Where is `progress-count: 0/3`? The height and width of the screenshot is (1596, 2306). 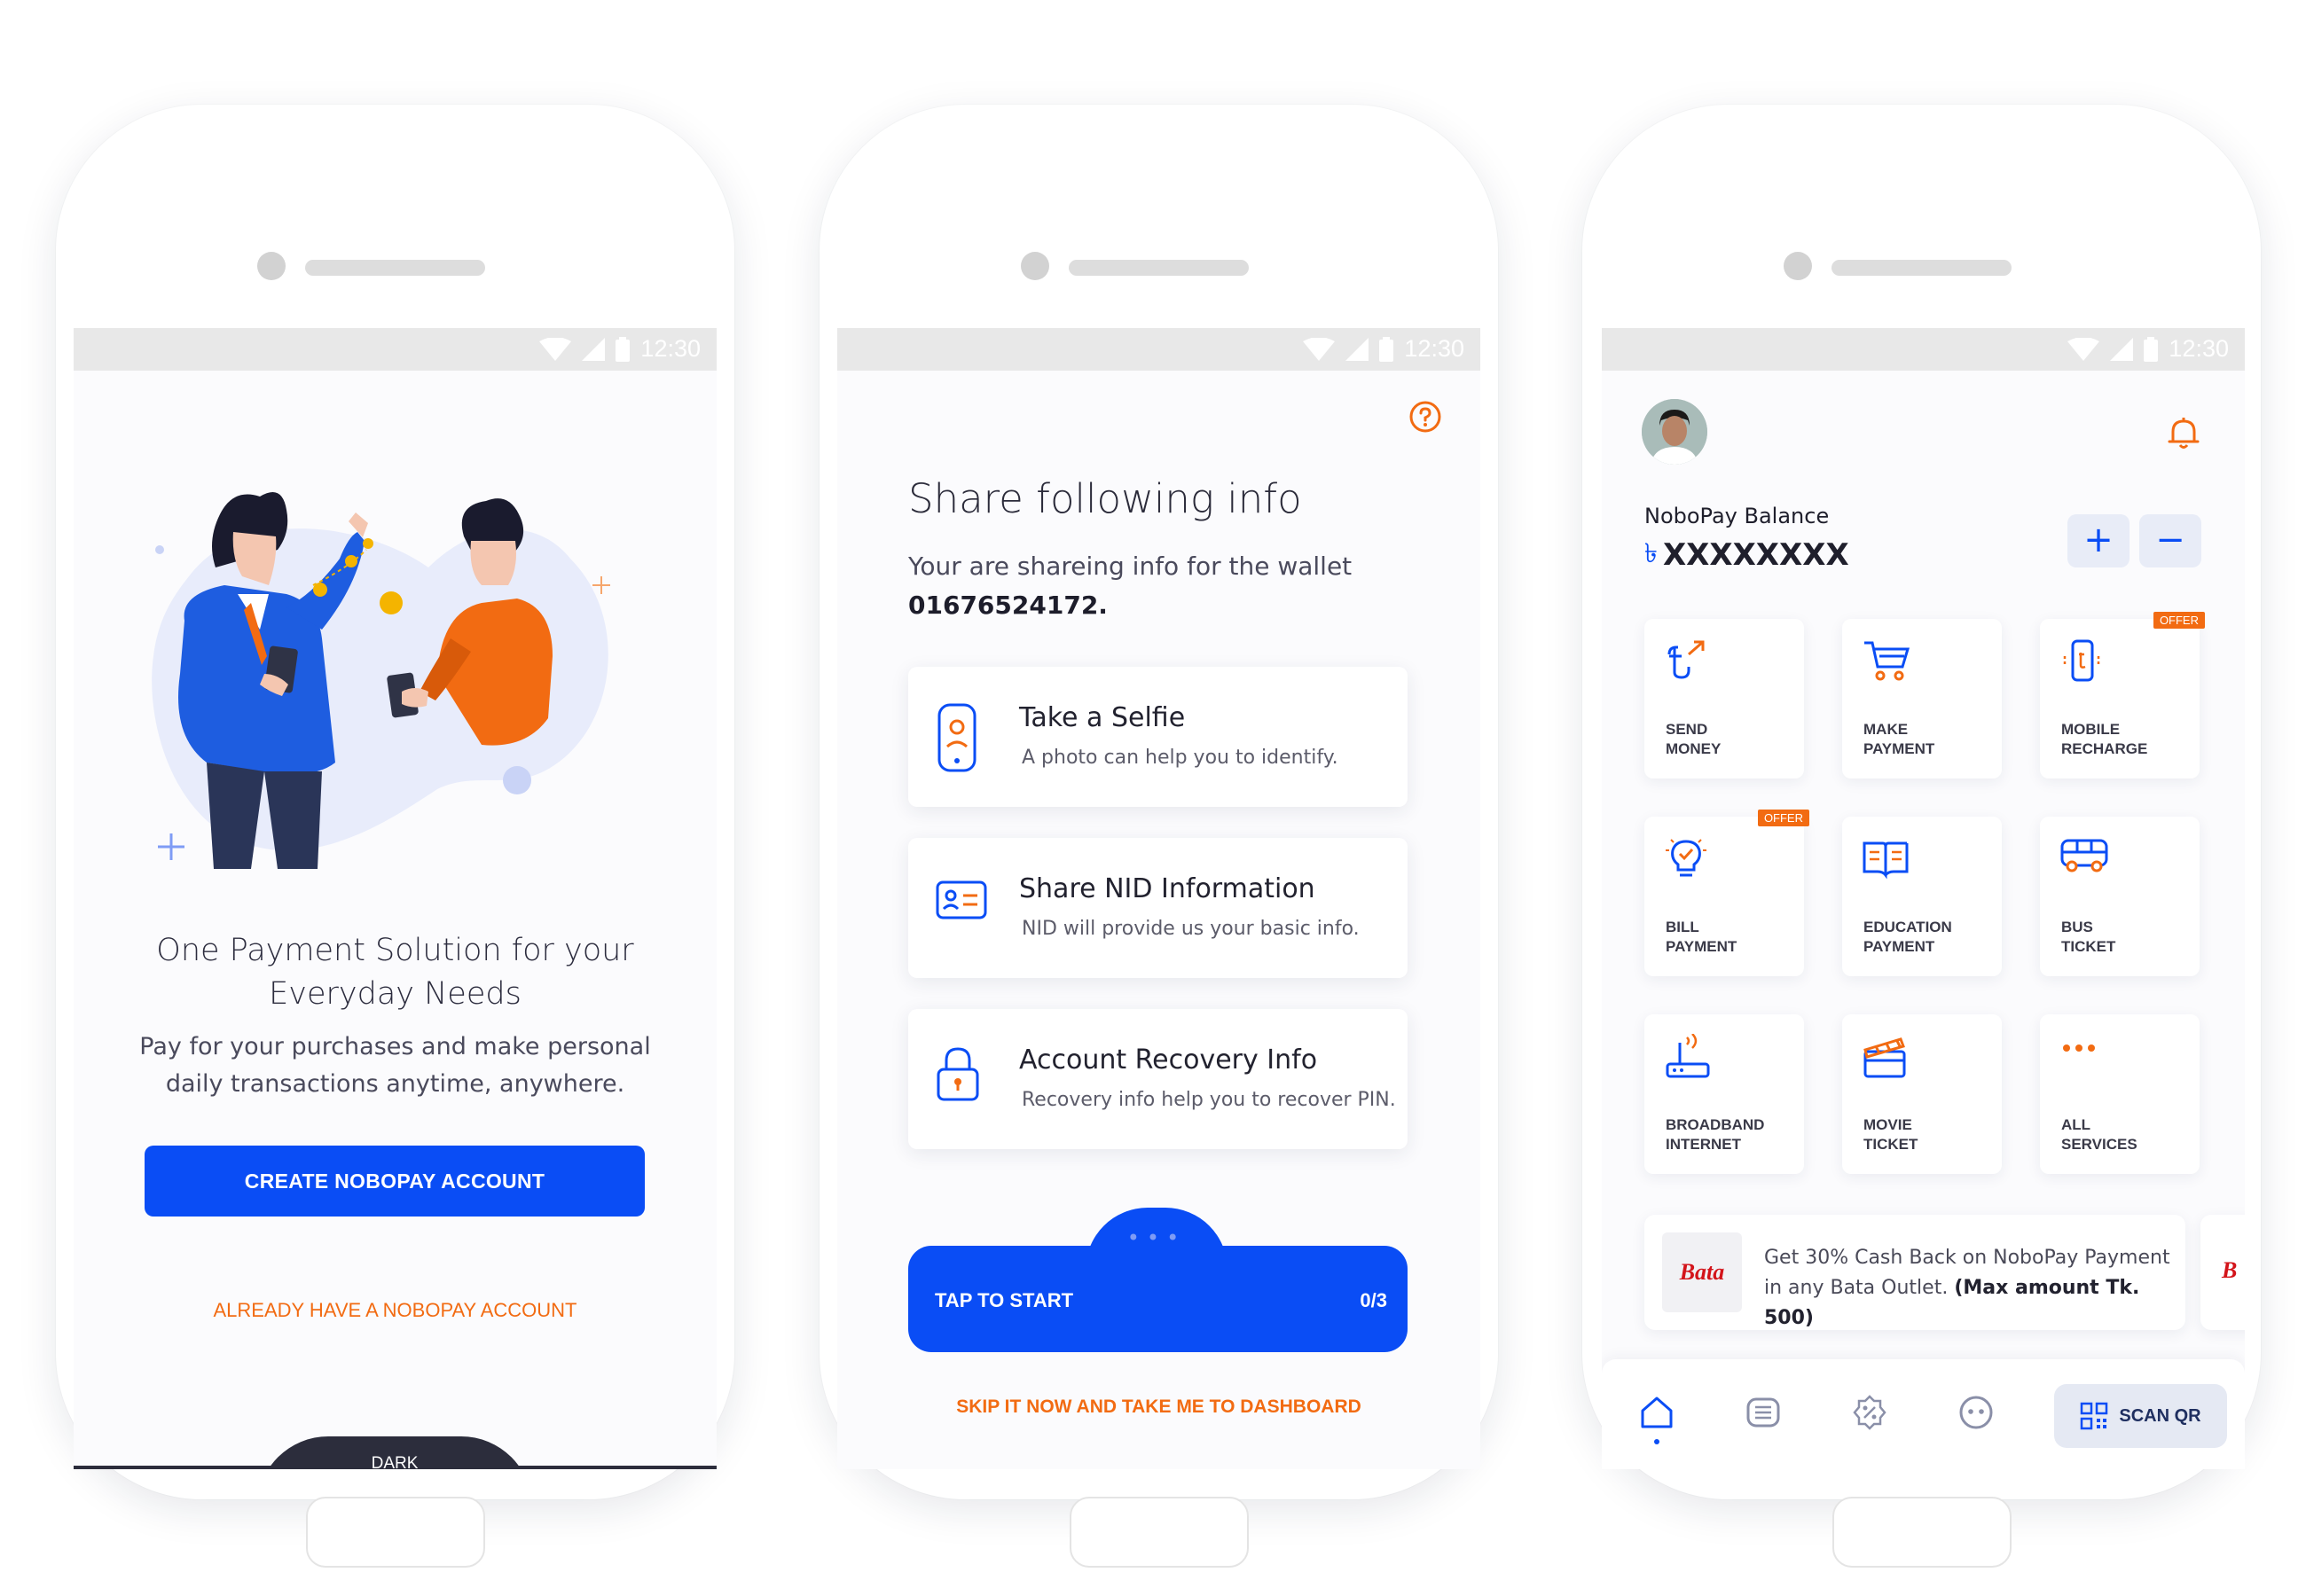
progress-count: 0/3 is located at coordinates (1373, 1300).